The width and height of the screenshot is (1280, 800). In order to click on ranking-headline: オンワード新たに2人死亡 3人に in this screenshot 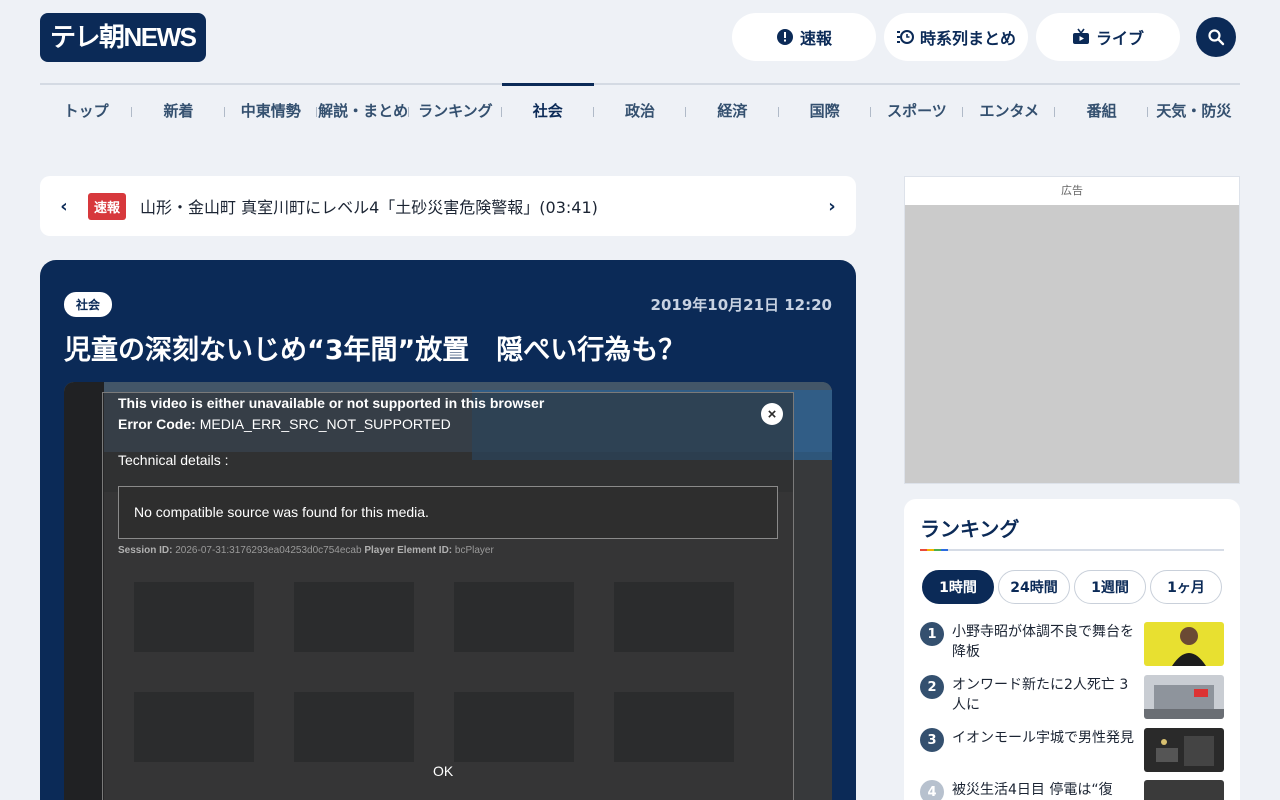, I will do `click(1044, 695)`.